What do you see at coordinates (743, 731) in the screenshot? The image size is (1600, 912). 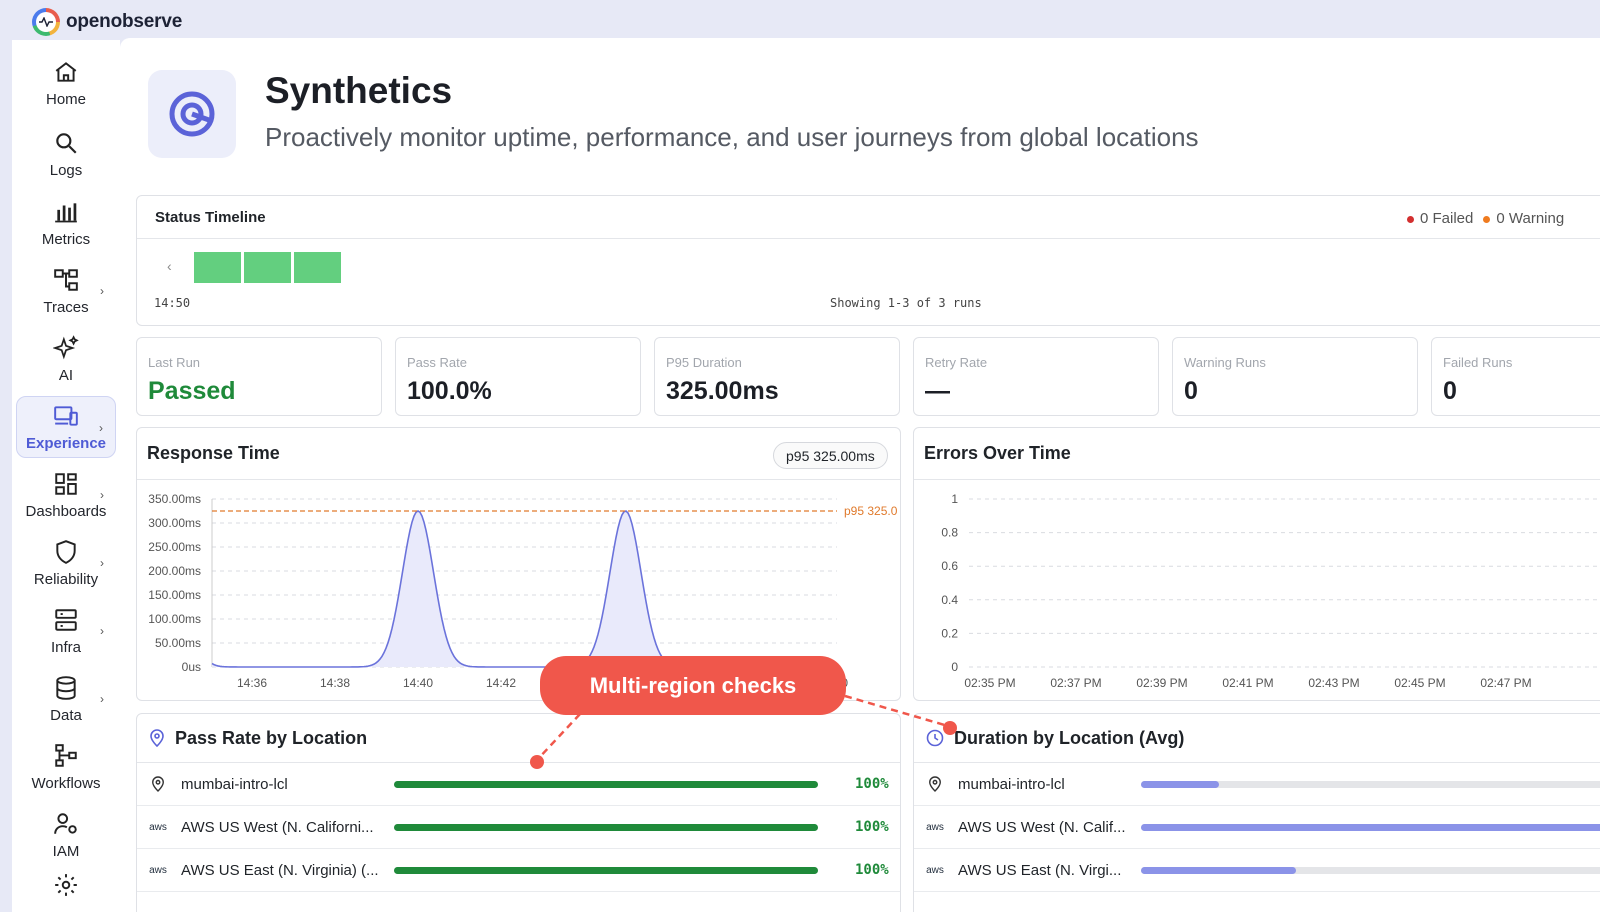 I see `callout-connectors` at bounding box center [743, 731].